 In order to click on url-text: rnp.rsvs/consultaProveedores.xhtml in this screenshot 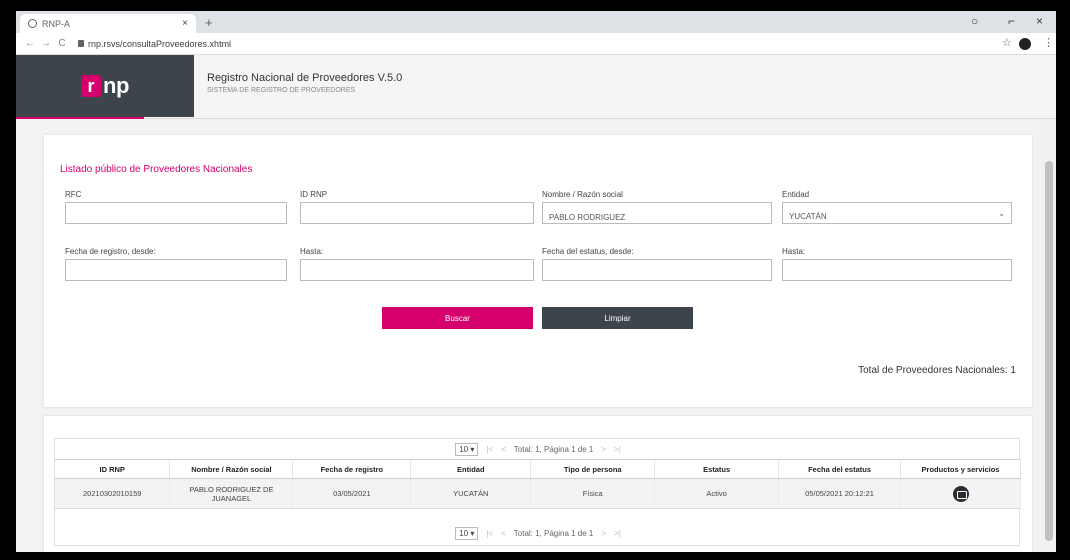, I will do `click(160, 43)`.